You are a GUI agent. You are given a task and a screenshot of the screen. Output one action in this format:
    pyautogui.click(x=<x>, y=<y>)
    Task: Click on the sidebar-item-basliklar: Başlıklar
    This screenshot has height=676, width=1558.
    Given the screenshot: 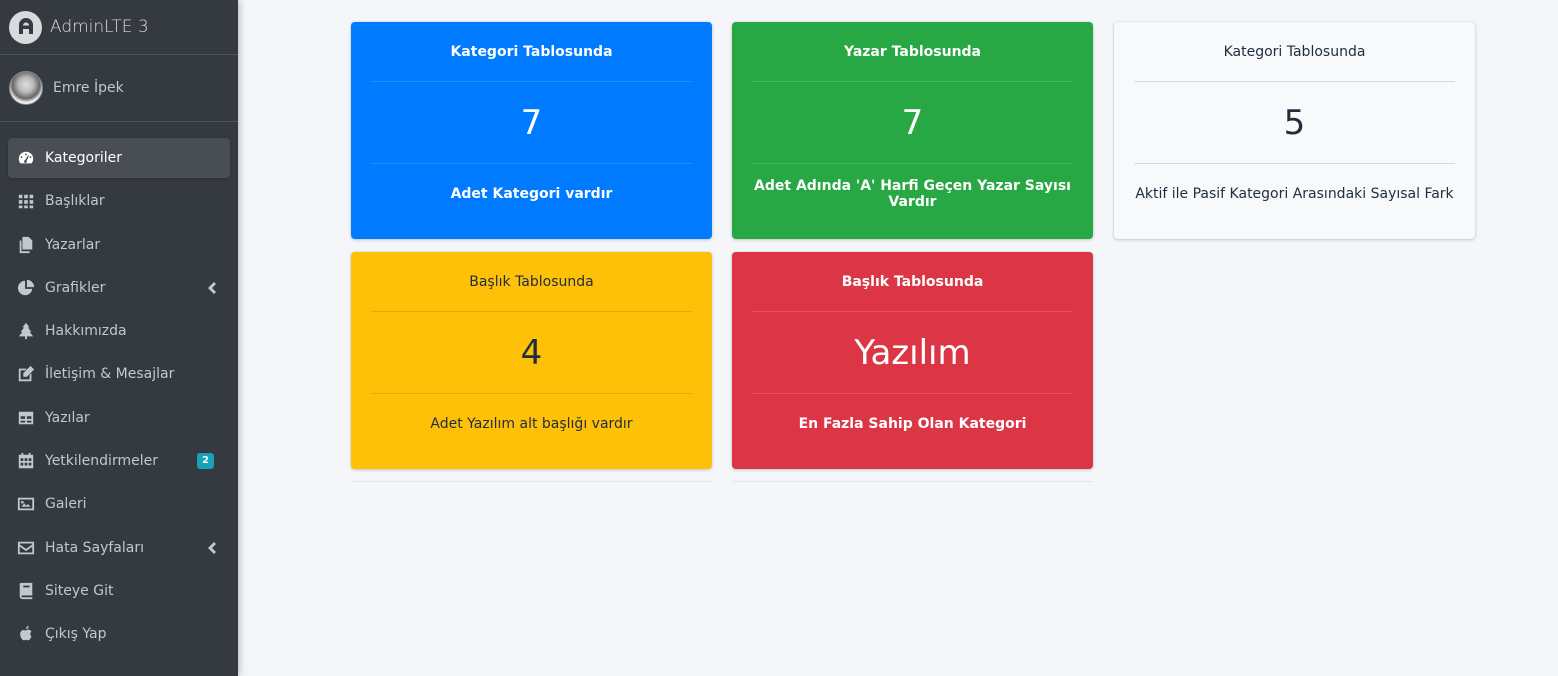 What is the action you would take?
    pyautogui.click(x=119, y=201)
    